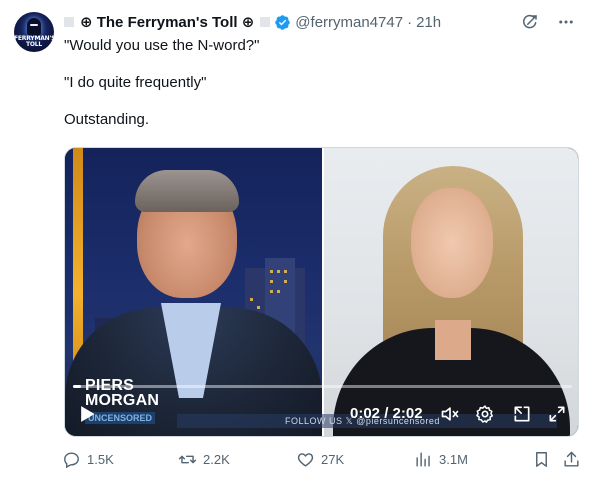 Image resolution: width=598 pixels, height=485 pixels. What do you see at coordinates (333, 459) in the screenshot?
I see `like-count: 27K` at bounding box center [333, 459].